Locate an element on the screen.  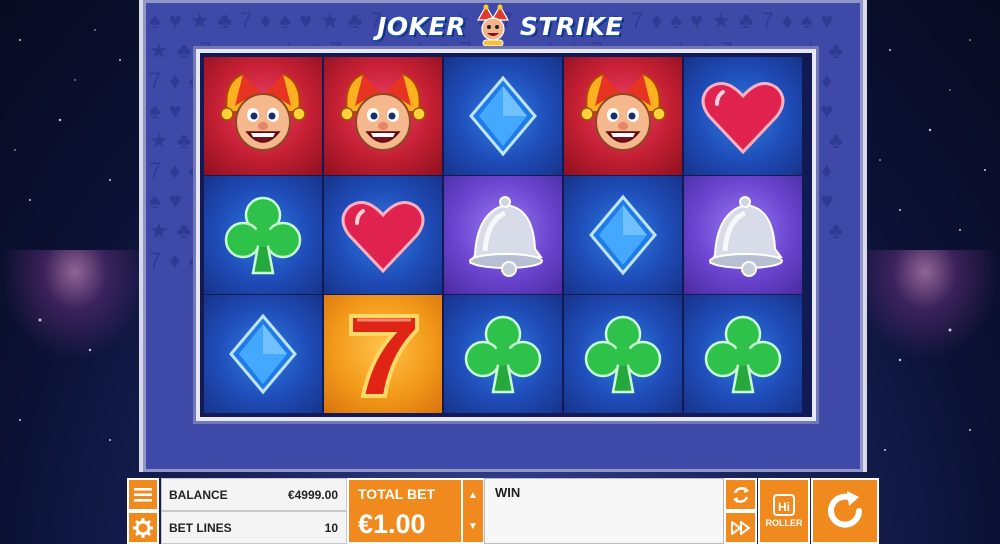
loop-arrows-icon is located at coordinates (740, 494).